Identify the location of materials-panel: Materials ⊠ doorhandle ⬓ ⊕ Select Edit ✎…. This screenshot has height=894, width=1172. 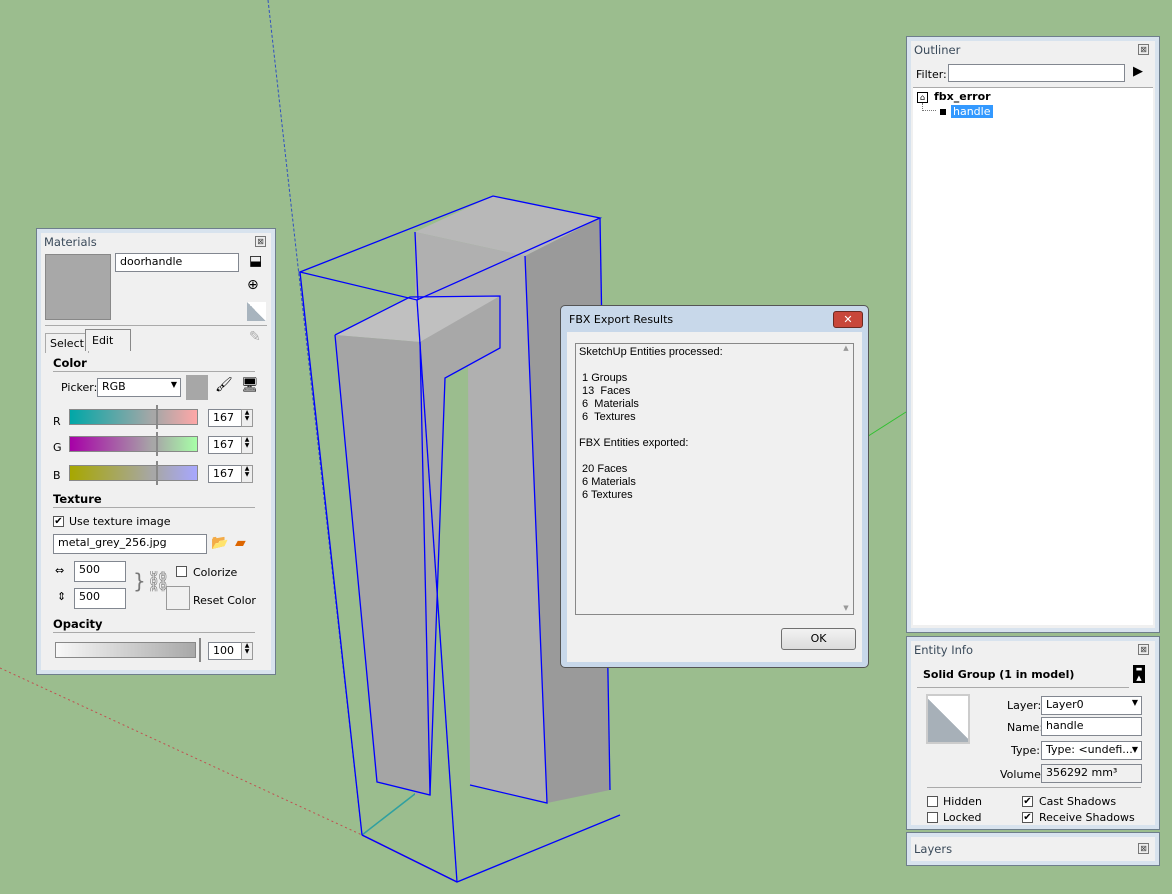
(156, 451).